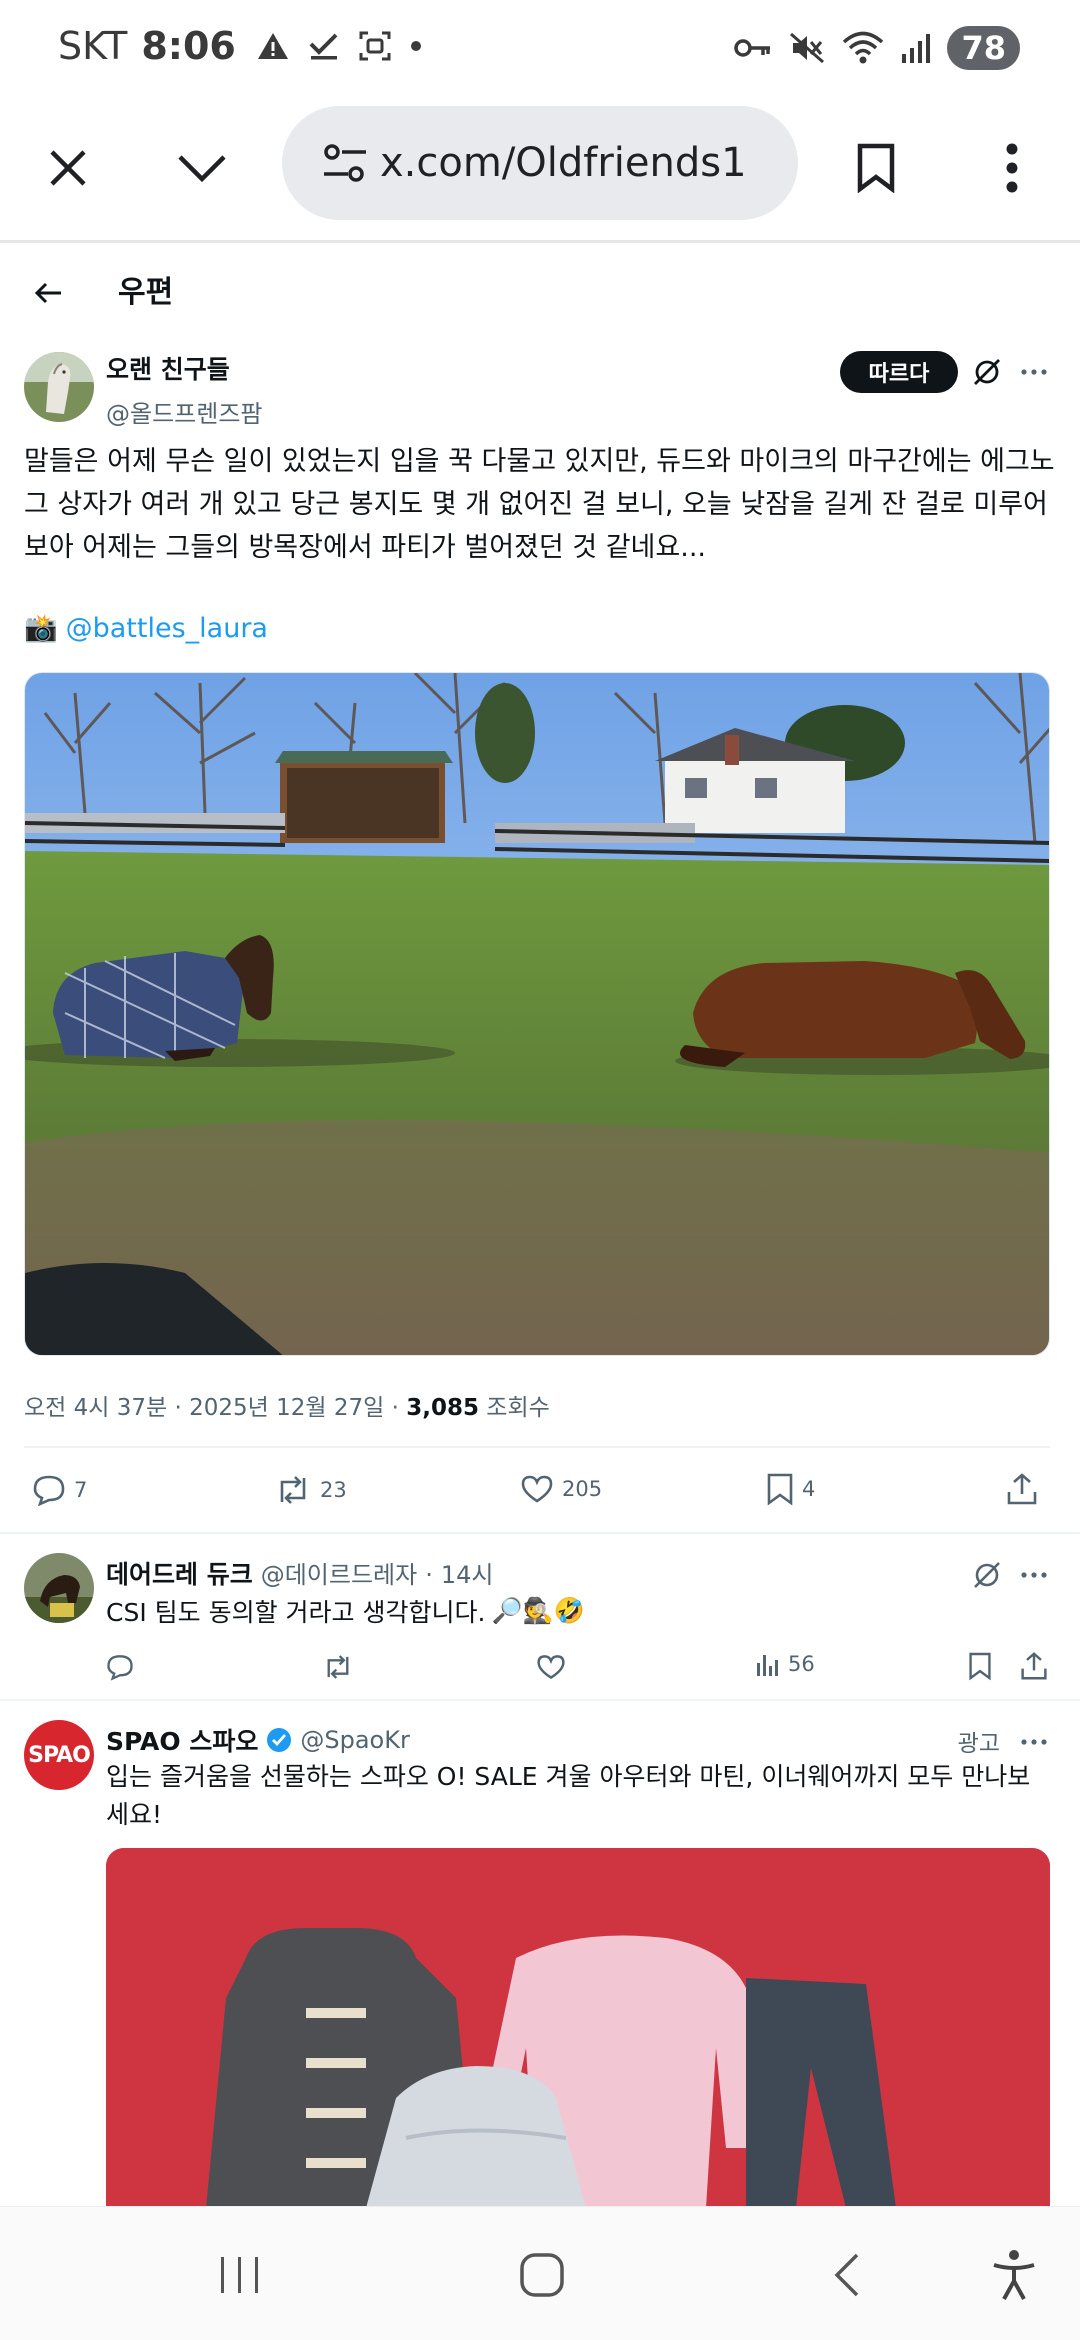 This screenshot has height=2340, width=1080. I want to click on signal-icon, so click(916, 48).